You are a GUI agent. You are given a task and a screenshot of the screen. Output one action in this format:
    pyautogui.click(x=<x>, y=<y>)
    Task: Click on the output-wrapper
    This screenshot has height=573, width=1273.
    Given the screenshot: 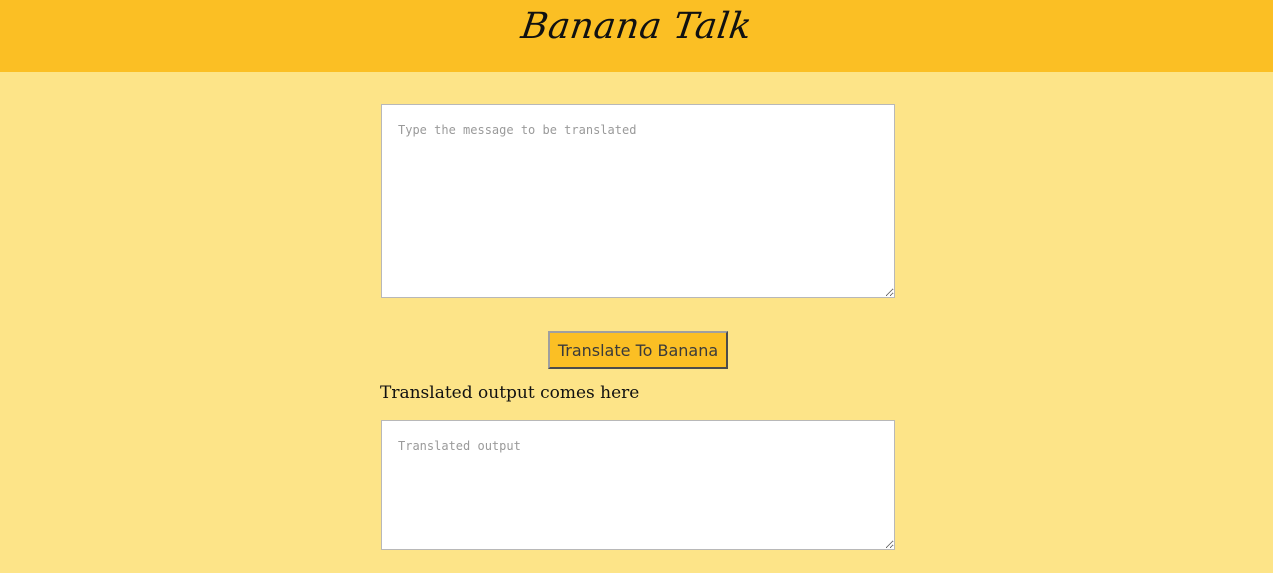 What is the action you would take?
    pyautogui.click(x=638, y=485)
    